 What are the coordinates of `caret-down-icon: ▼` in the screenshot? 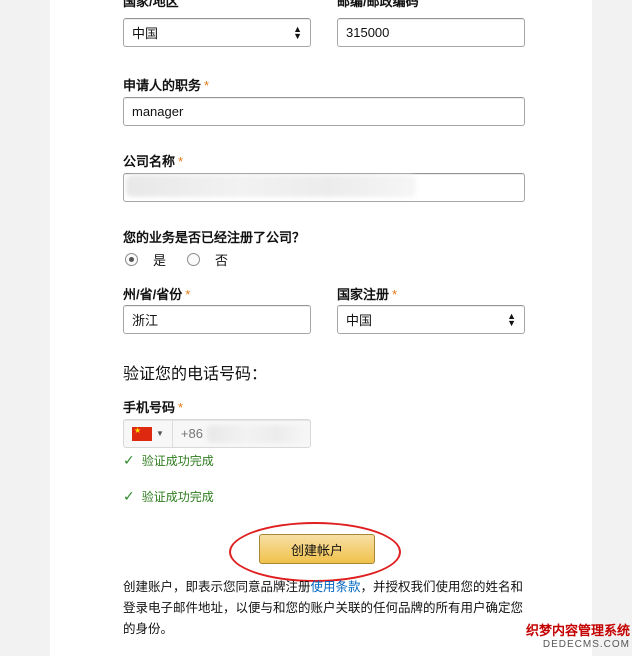 It's located at (160, 433).